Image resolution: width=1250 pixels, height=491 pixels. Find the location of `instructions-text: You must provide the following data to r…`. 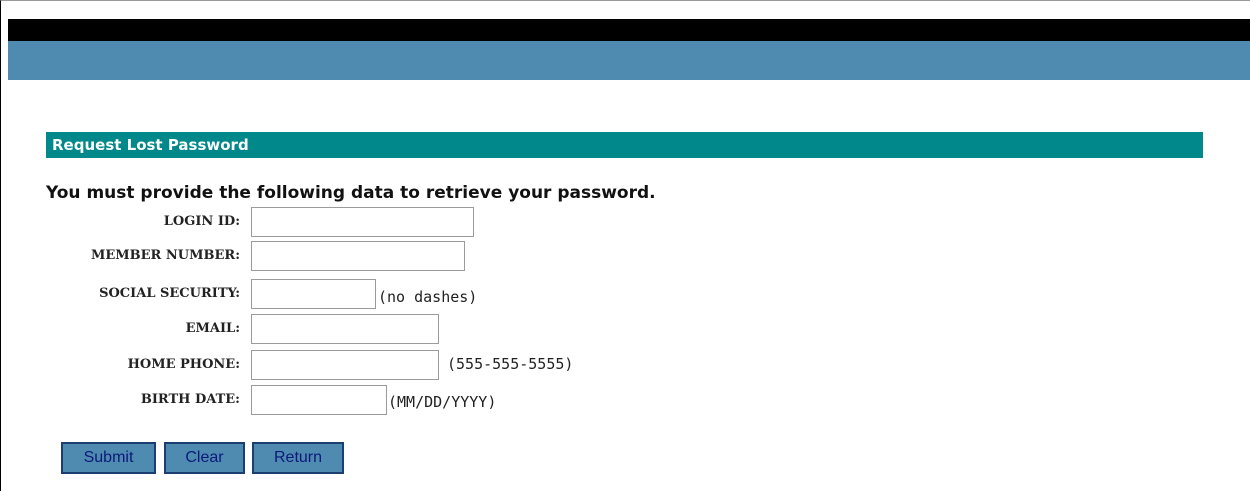

instructions-text: You must provide the following data to r… is located at coordinates (351, 193).